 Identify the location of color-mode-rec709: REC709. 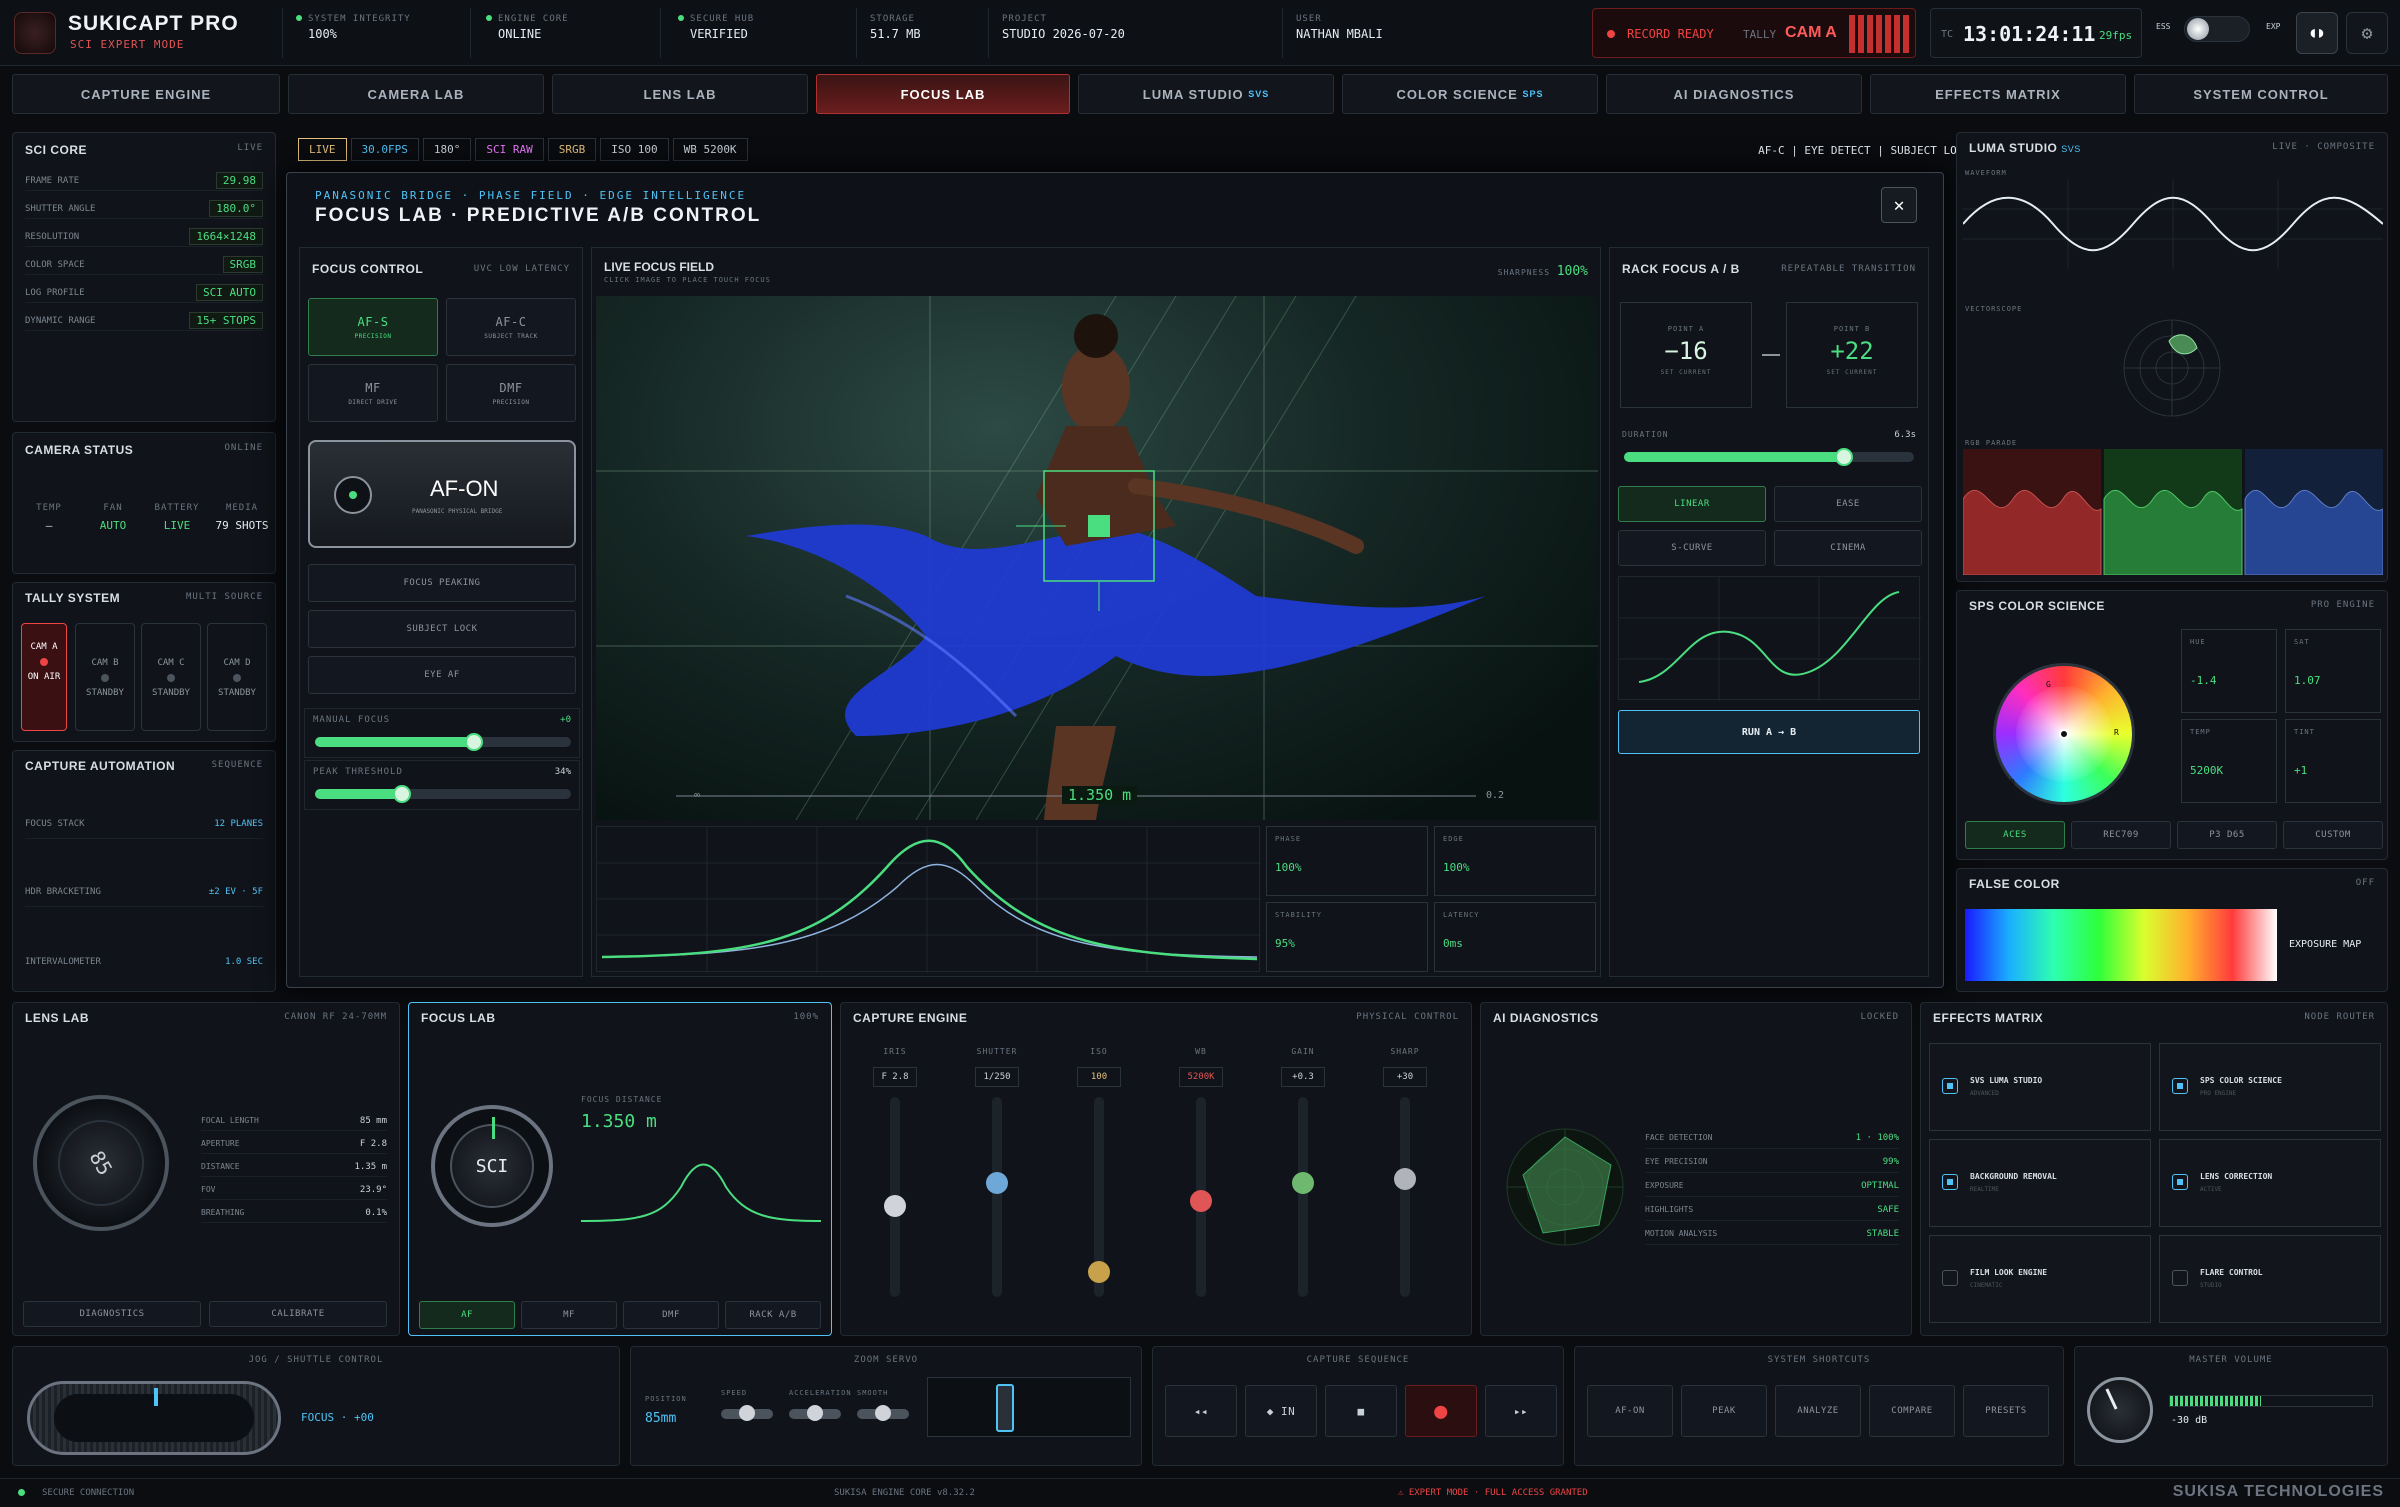
(2121, 835).